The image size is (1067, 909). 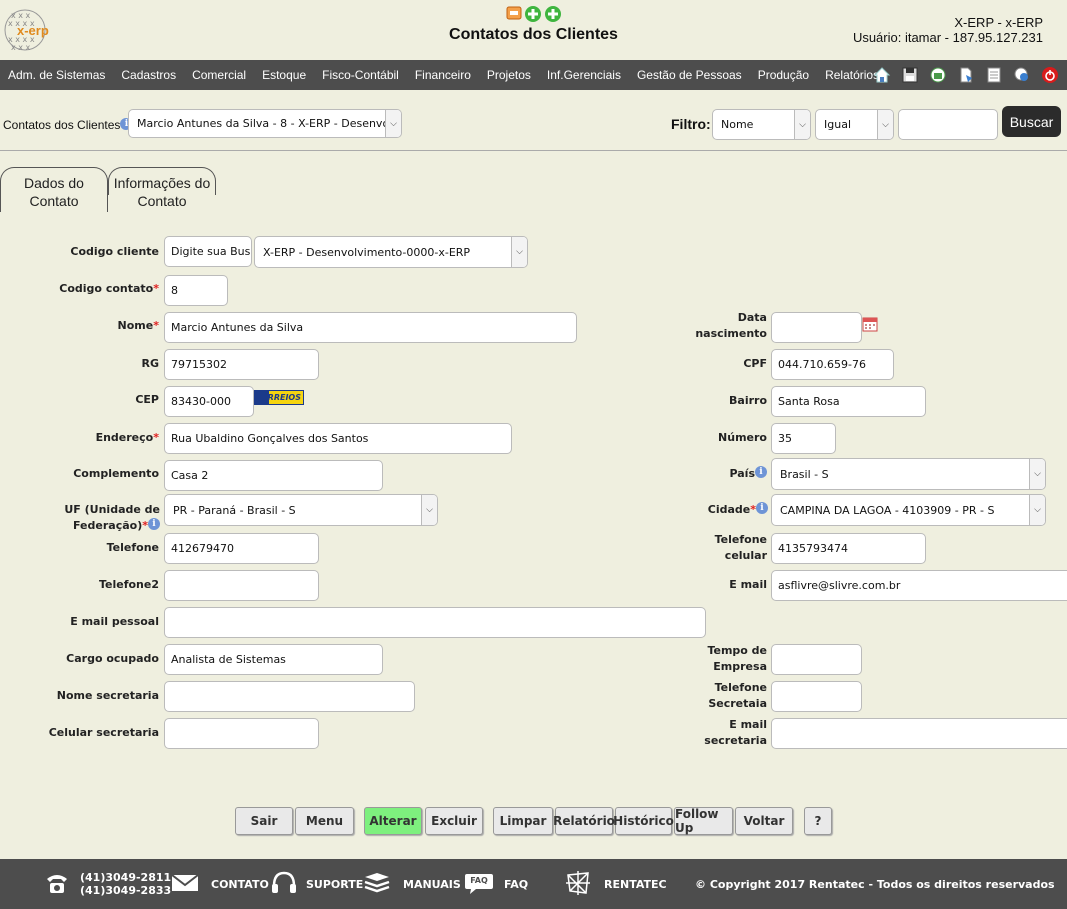 I want to click on cpf-label: CPF, so click(x=755, y=363).